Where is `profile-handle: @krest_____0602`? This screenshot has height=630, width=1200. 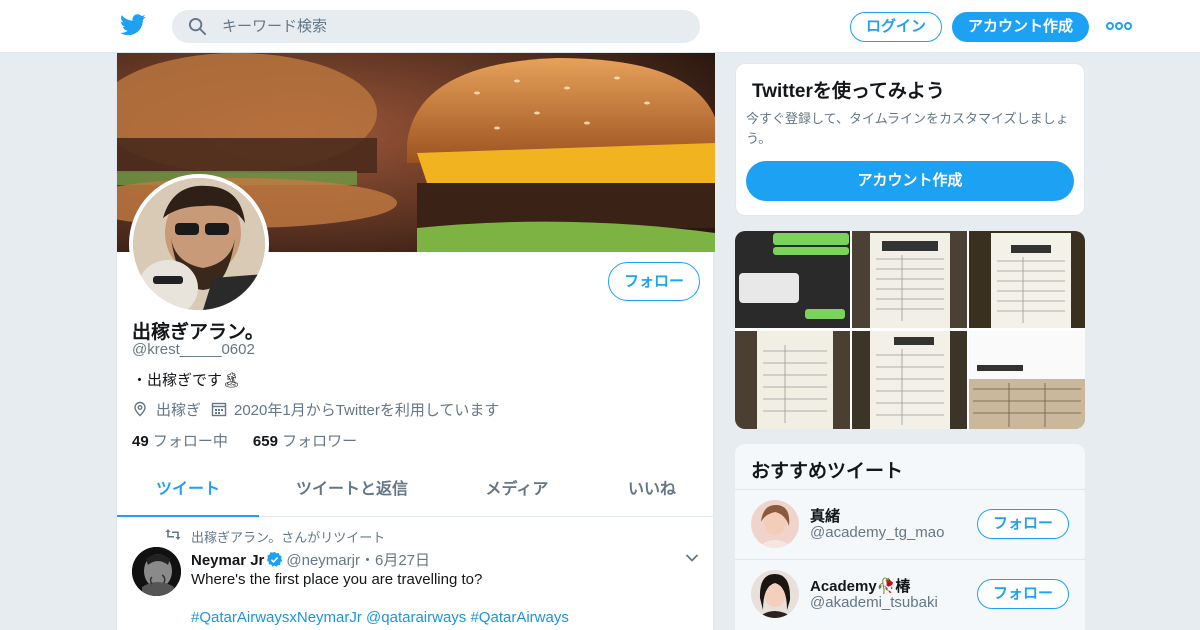
profile-handle: @krest_____0602 is located at coordinates (193, 349).